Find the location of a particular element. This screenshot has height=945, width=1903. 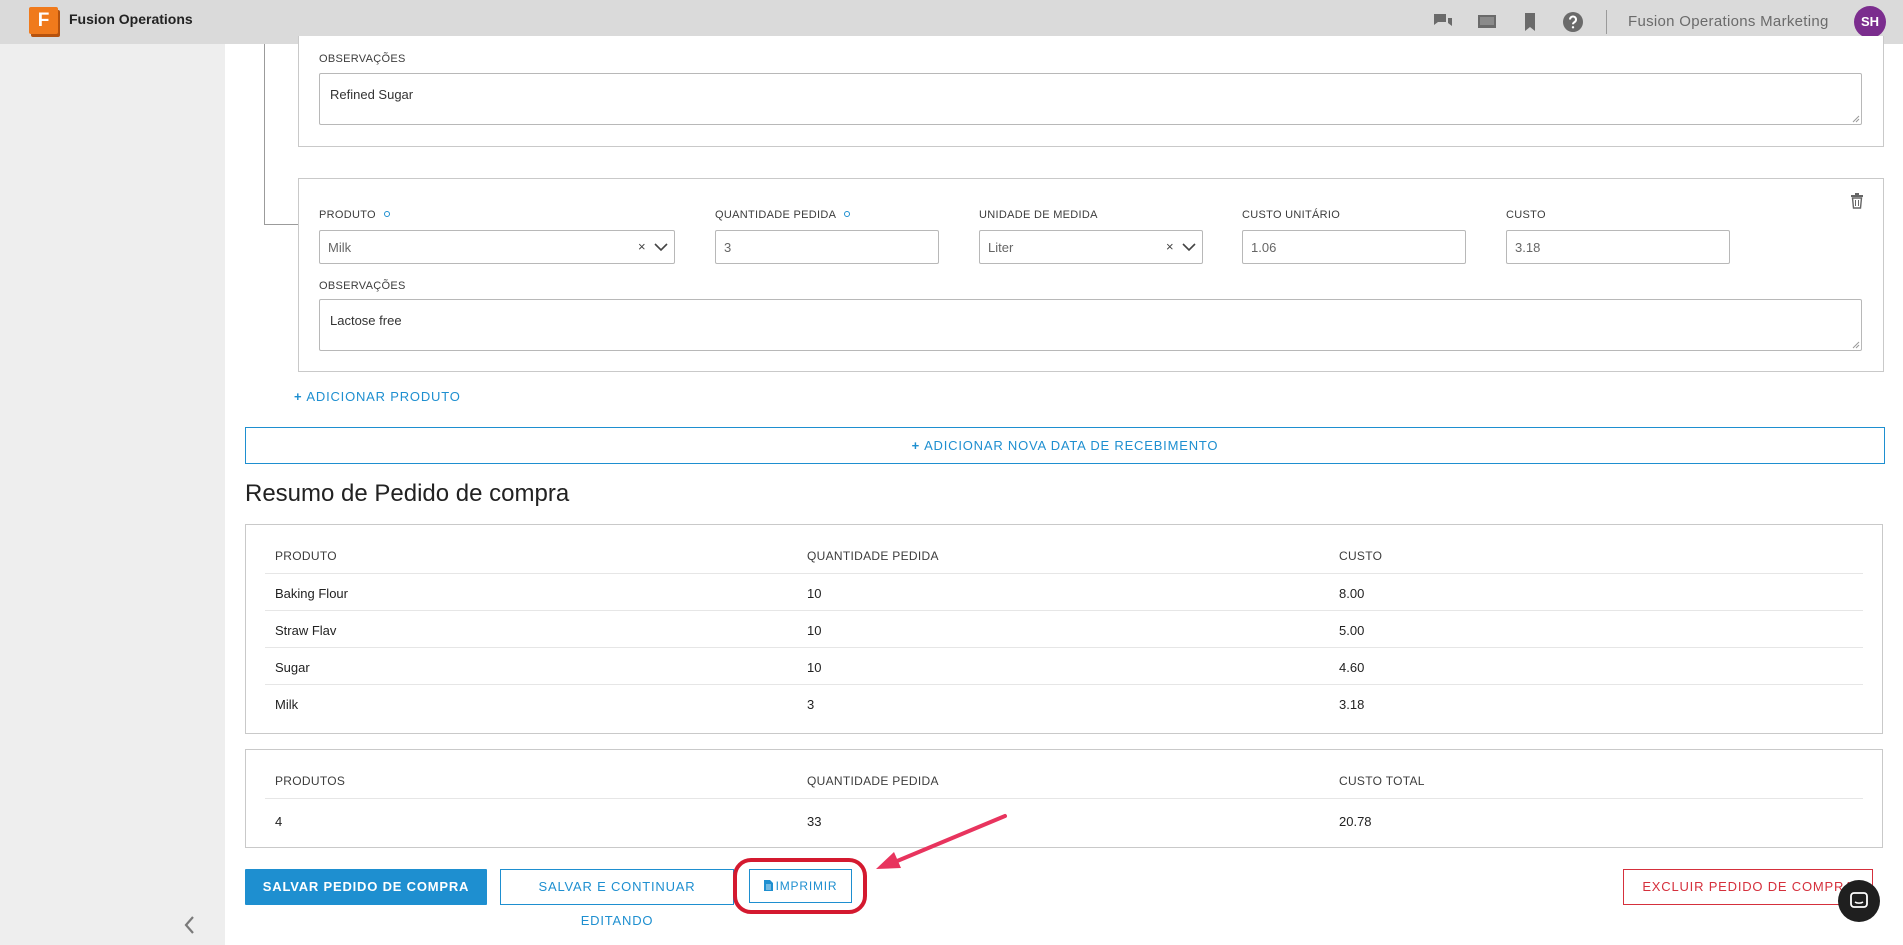

column-header: CUSTO is located at coordinates (1361, 556).